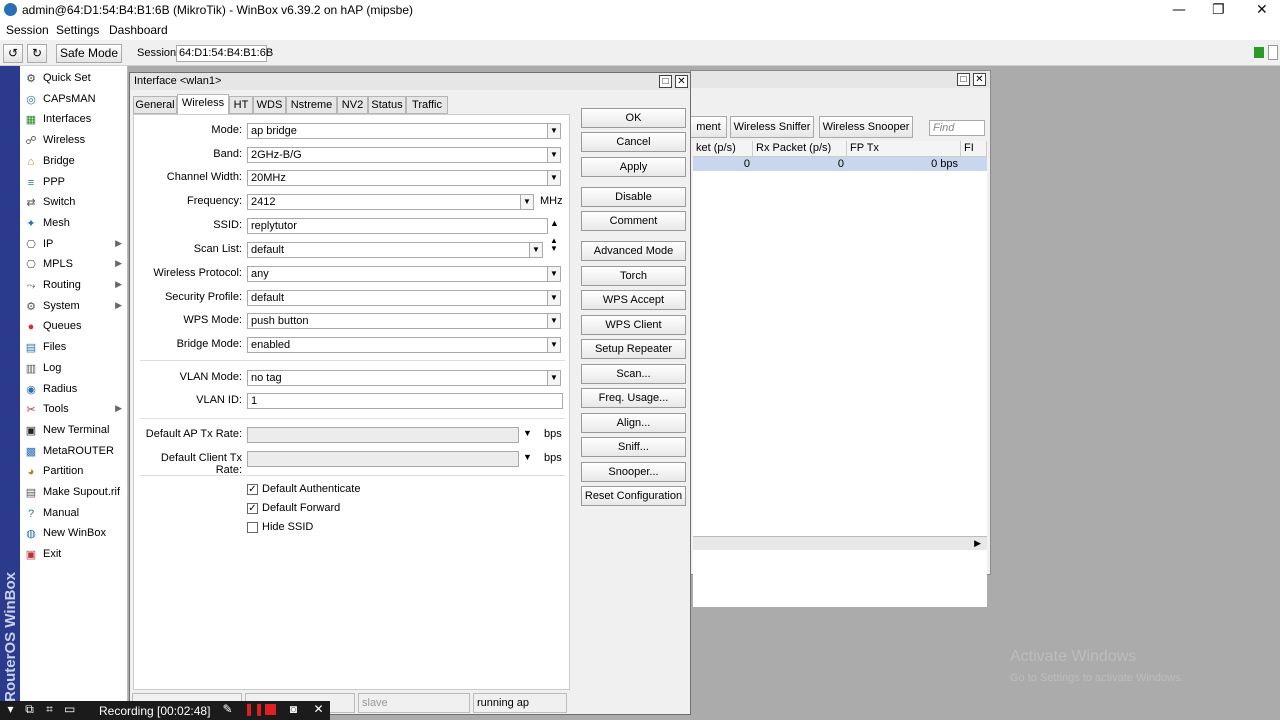 This screenshot has height=720, width=1280. What do you see at coordinates (397, 274) in the screenshot?
I see `wireless-protocol-select: any` at bounding box center [397, 274].